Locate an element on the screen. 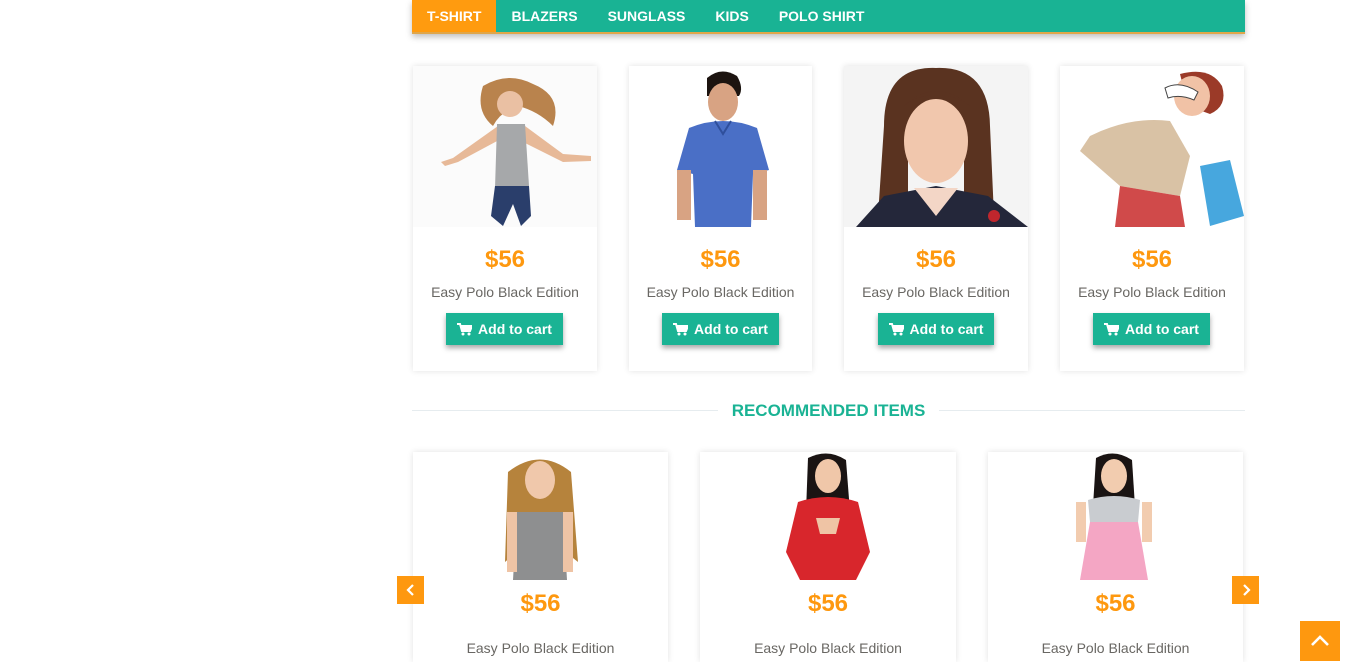 The height and width of the screenshot is (662, 1351). tab-polo-shirt: POLO SHIRT is located at coordinates (822, 16).